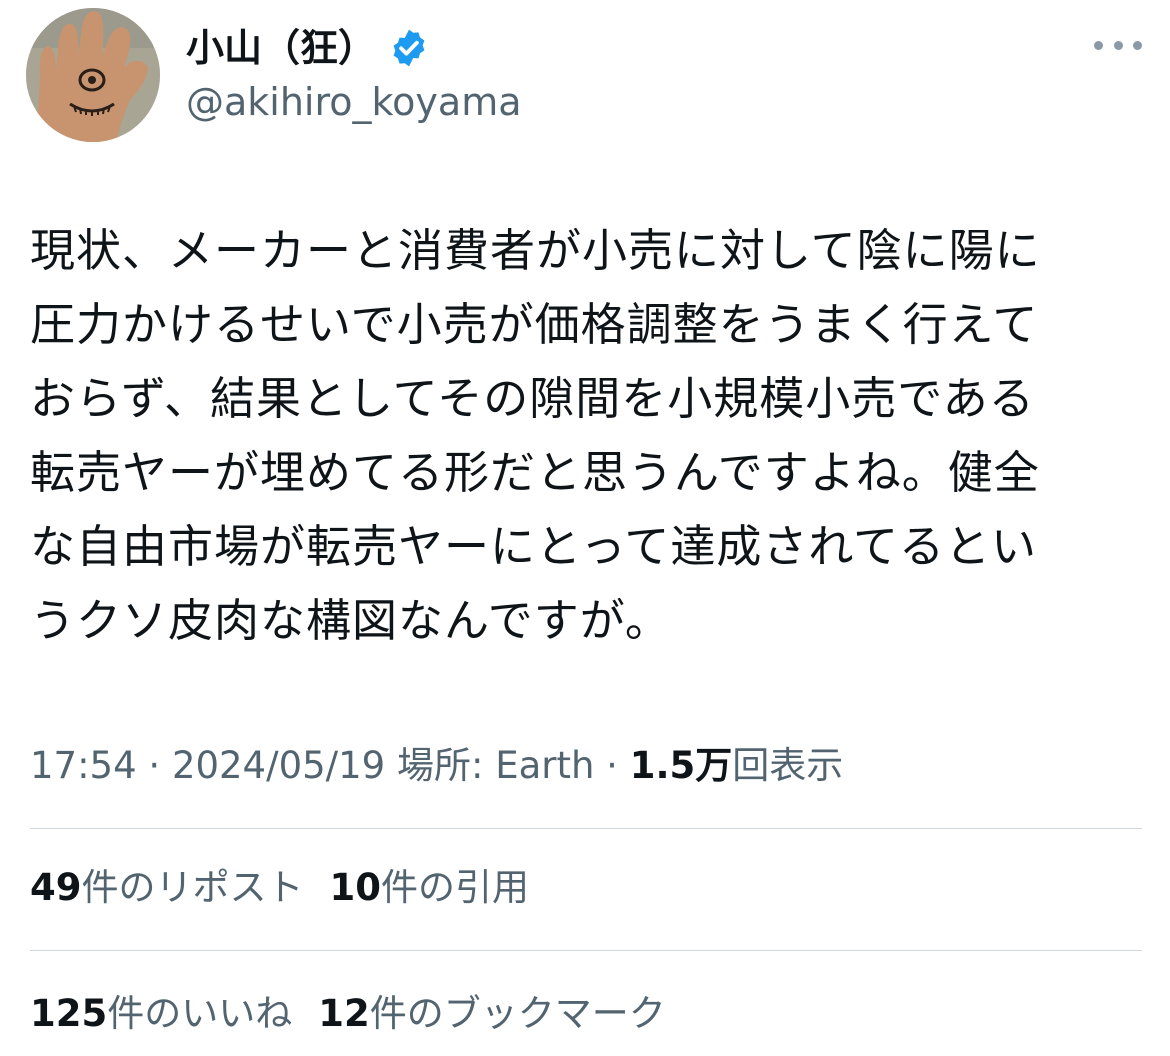 The width and height of the screenshot is (1170, 1056). What do you see at coordinates (354, 102) in the screenshot?
I see `author-handle: @akihiro_koyama` at bounding box center [354, 102].